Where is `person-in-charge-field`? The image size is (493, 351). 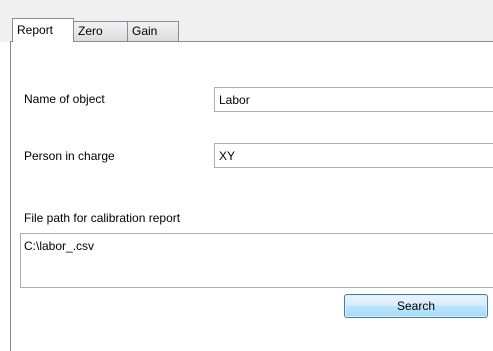 person-in-charge-field is located at coordinates (353, 155).